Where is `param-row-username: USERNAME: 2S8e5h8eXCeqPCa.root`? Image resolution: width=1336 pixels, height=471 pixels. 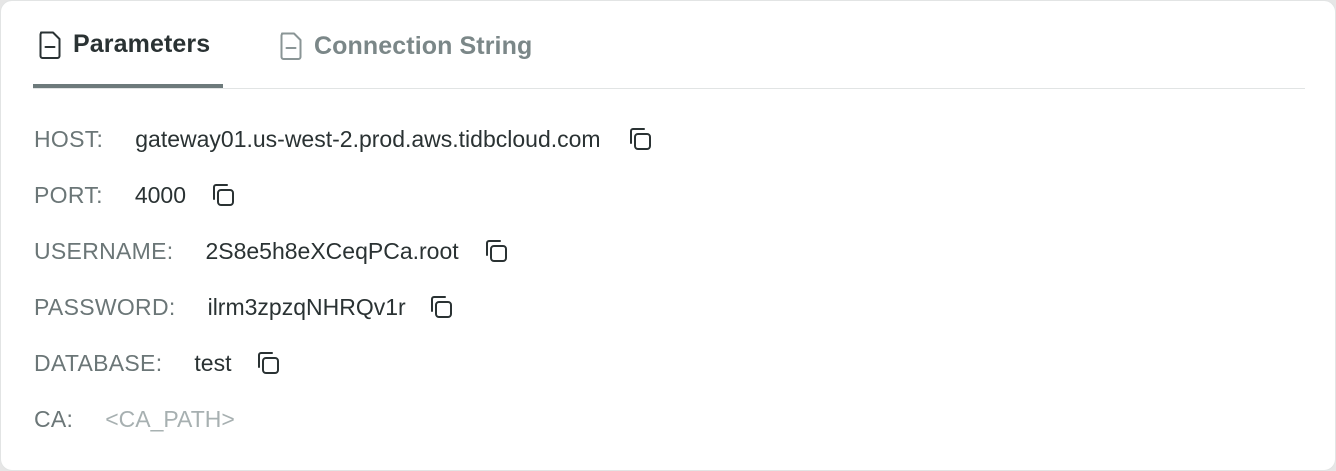
param-row-username: USERNAME: 2S8e5h8eXCeqPCa.root is located at coordinates (272, 251).